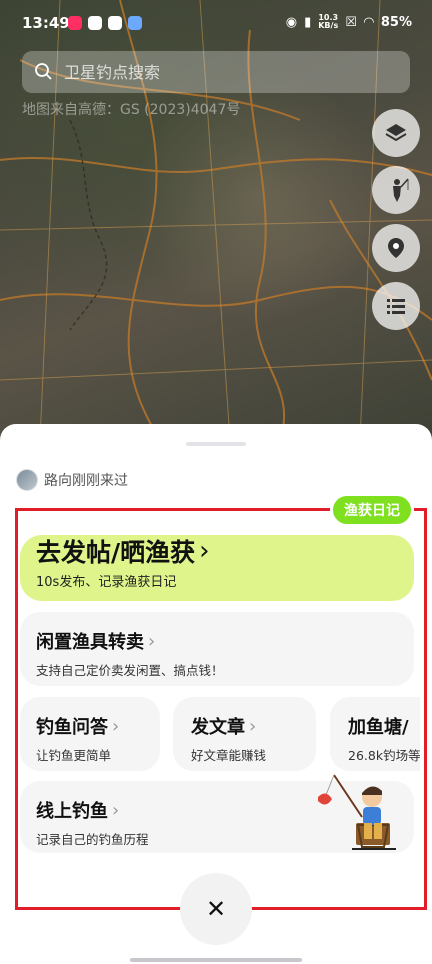  I want to click on search-icon, so click(43, 71).